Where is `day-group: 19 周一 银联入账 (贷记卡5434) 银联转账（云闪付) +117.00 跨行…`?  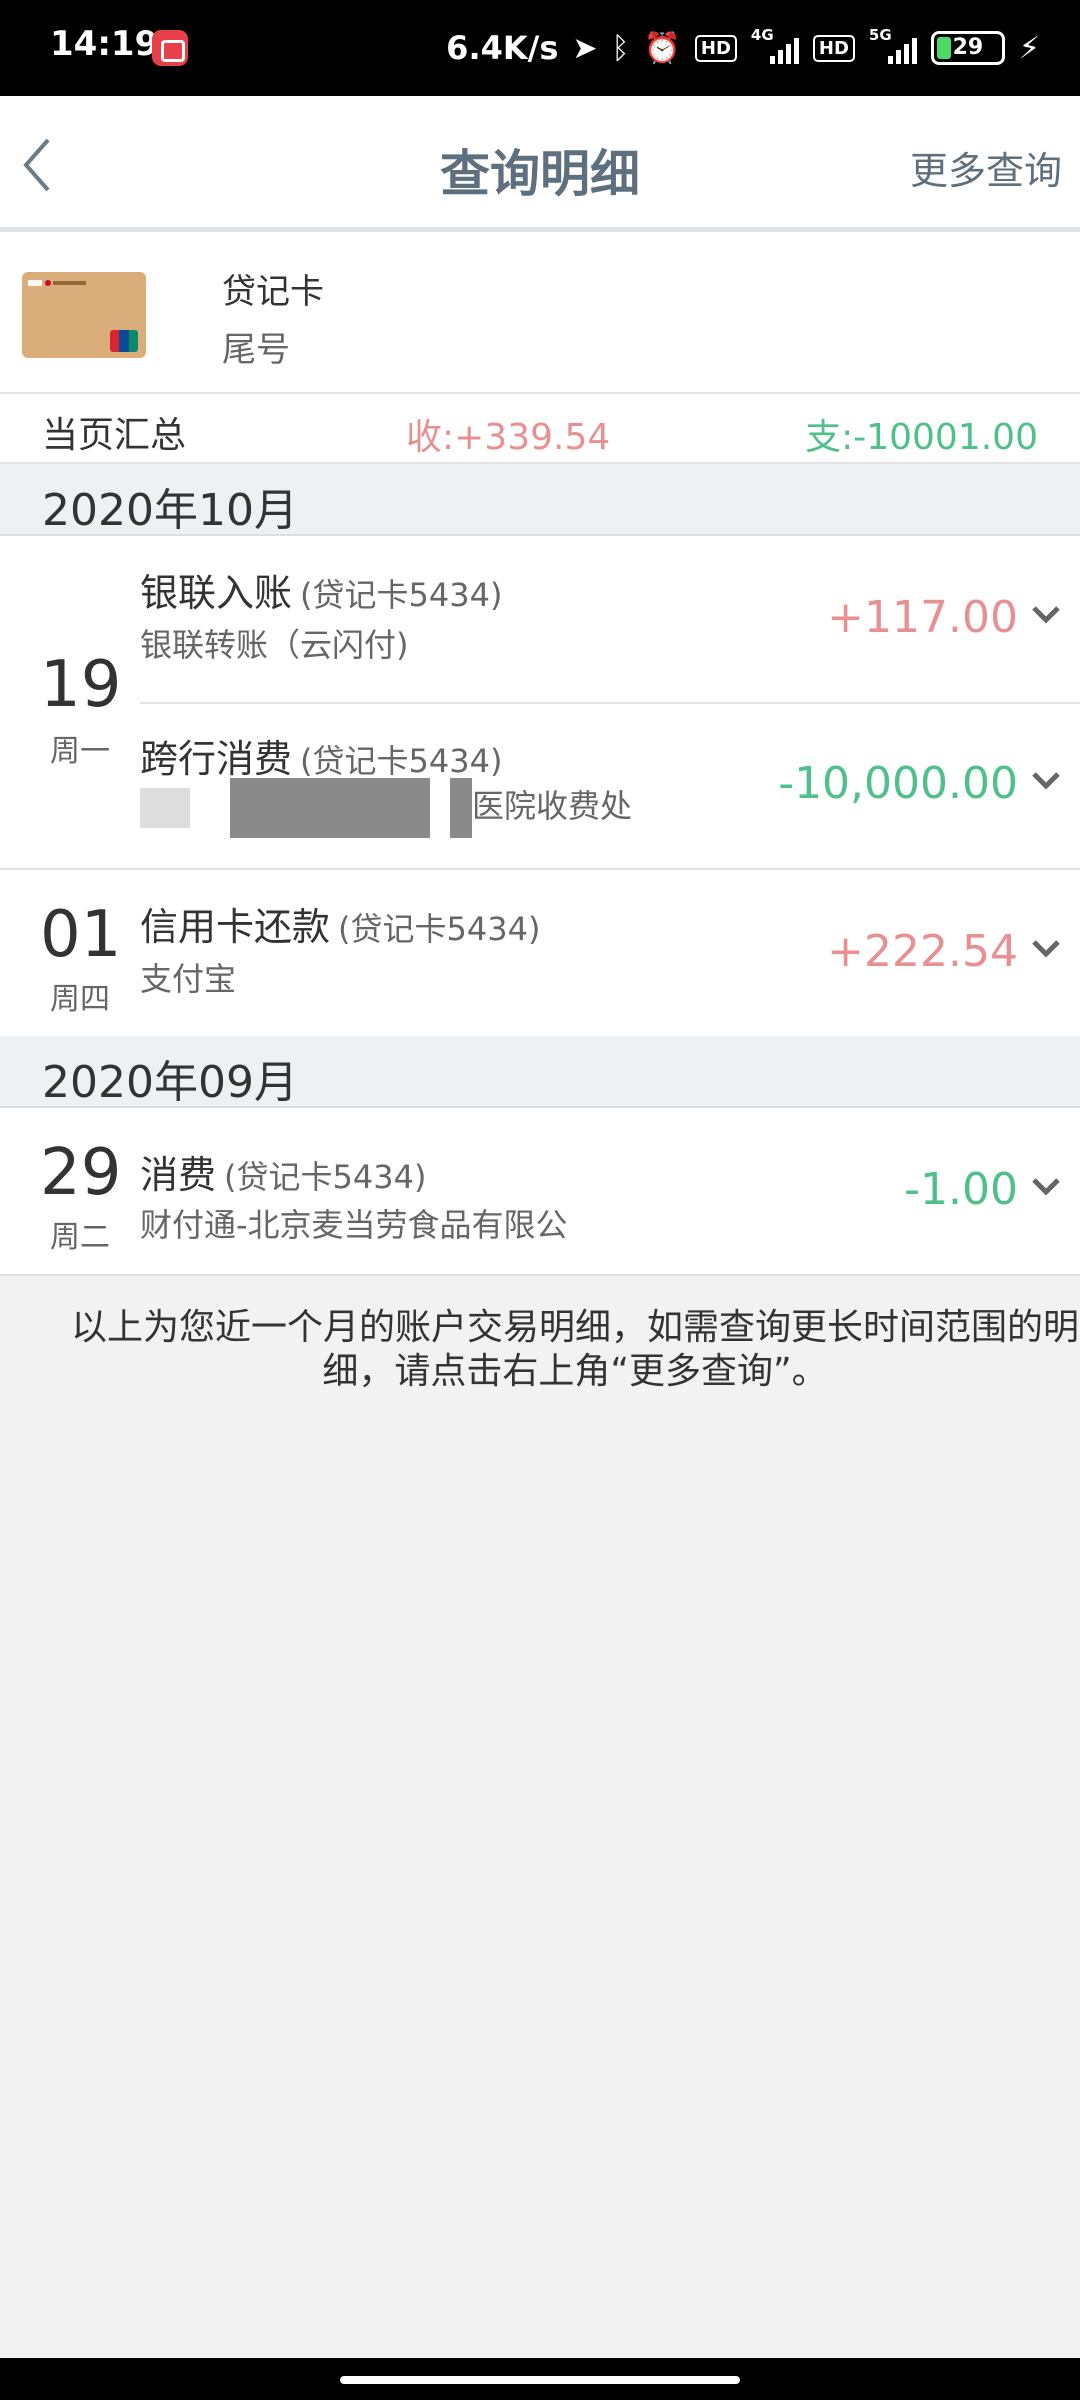 day-group: 19 周一 银联入账 (贷记卡5434) 银联转账（云闪付) +117.00 跨行… is located at coordinates (540, 702).